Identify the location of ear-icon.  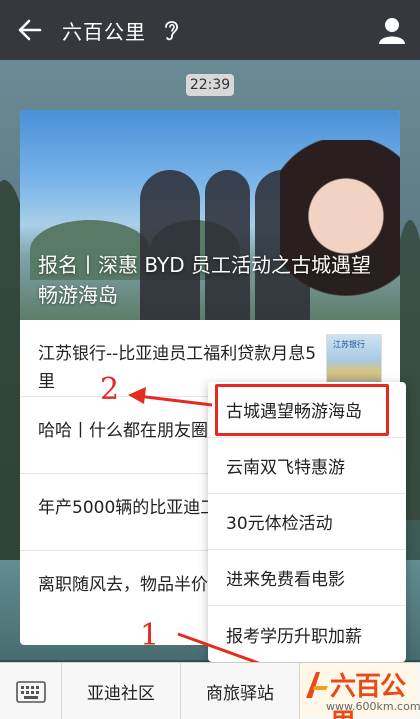
(171, 30).